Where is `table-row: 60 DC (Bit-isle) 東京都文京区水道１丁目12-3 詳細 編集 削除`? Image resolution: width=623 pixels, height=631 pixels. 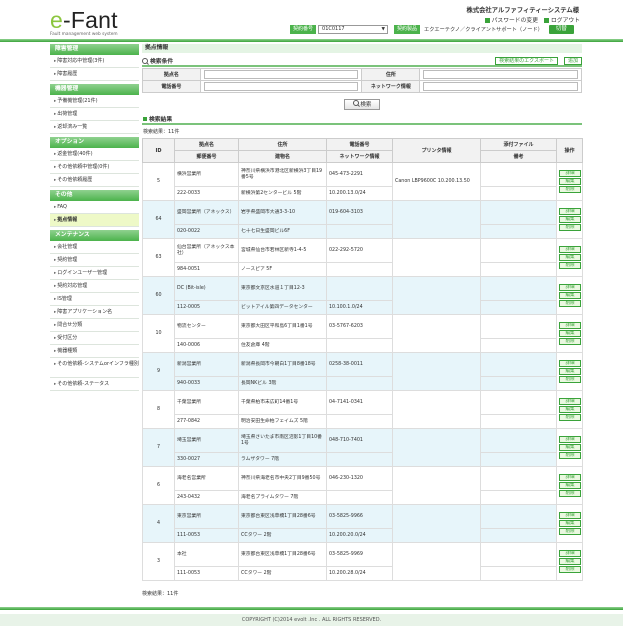
table-row: 60 DC (Bit-isle) 東京都文京区水道１丁目12-3 詳細 編集 削除 is located at coordinates (362, 295).